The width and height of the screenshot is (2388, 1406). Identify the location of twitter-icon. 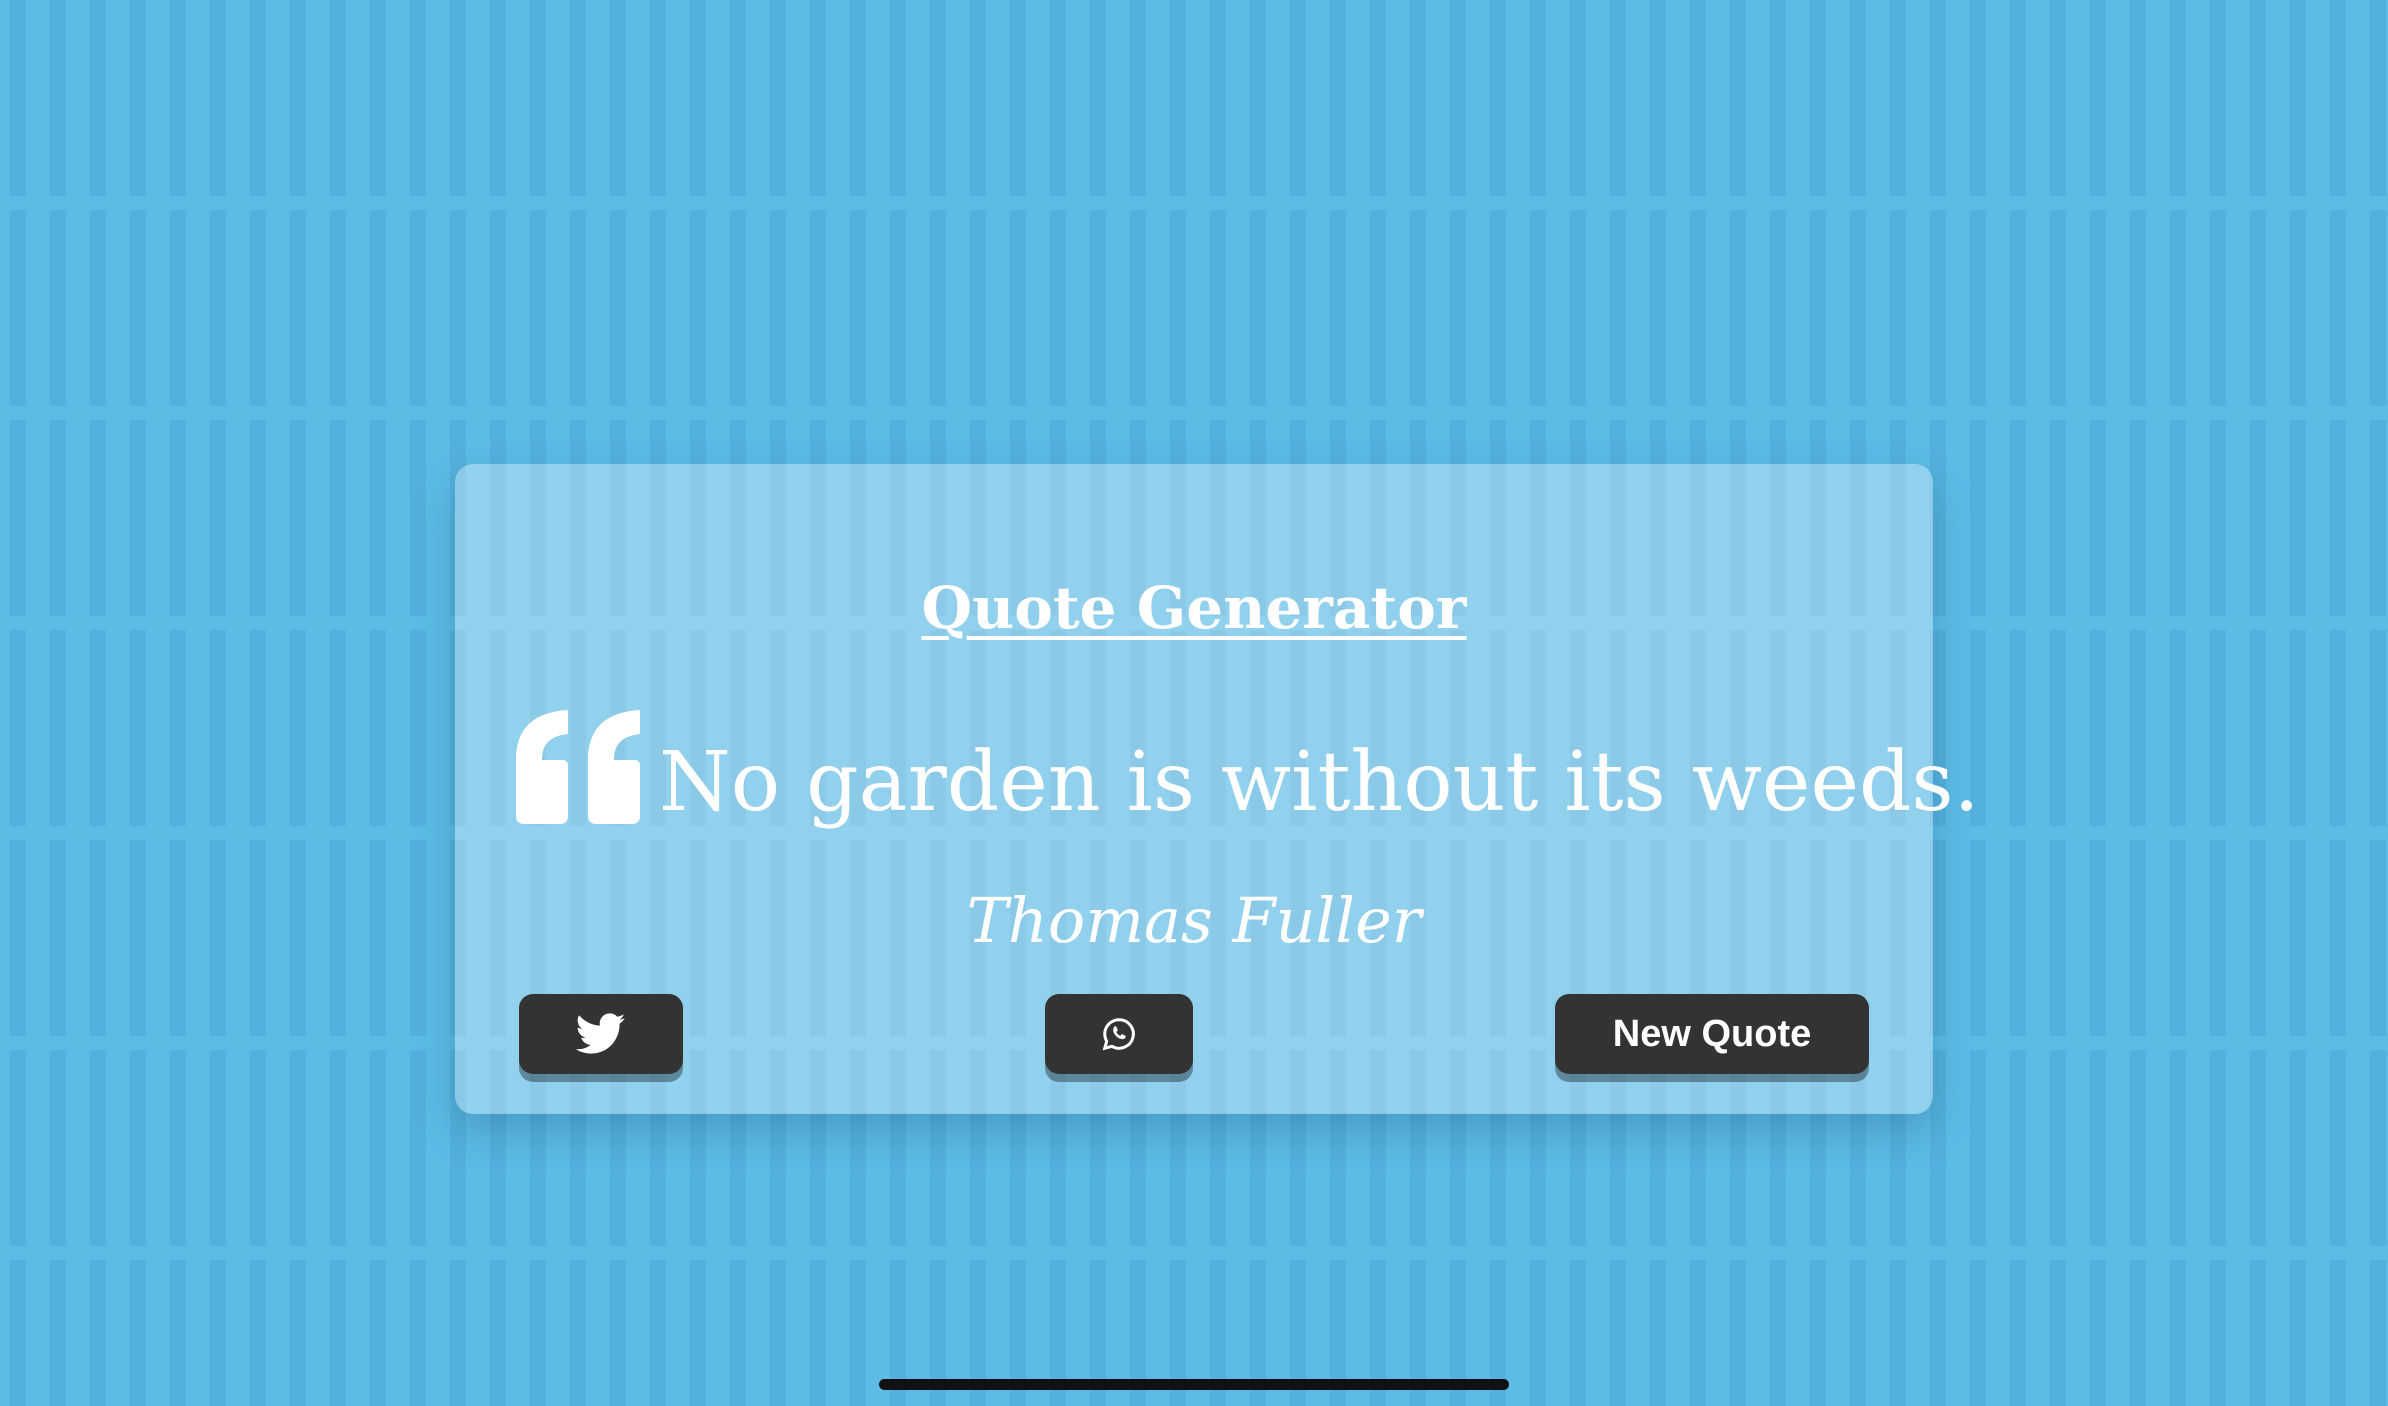
(601, 1034).